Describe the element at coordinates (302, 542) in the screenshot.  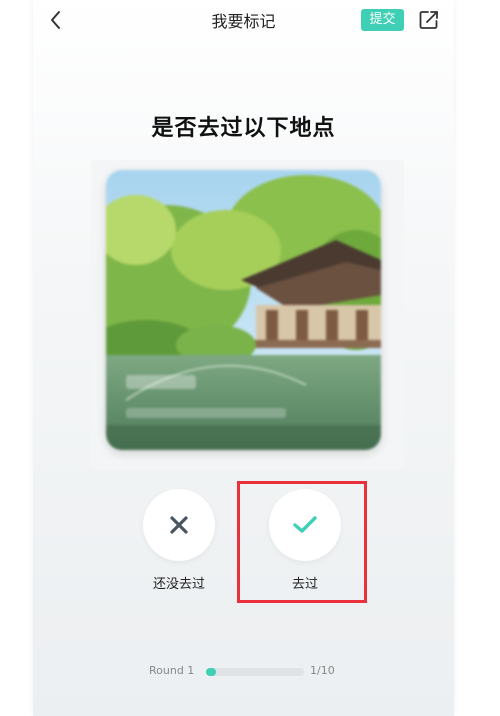
I see `highlight-box` at that location.